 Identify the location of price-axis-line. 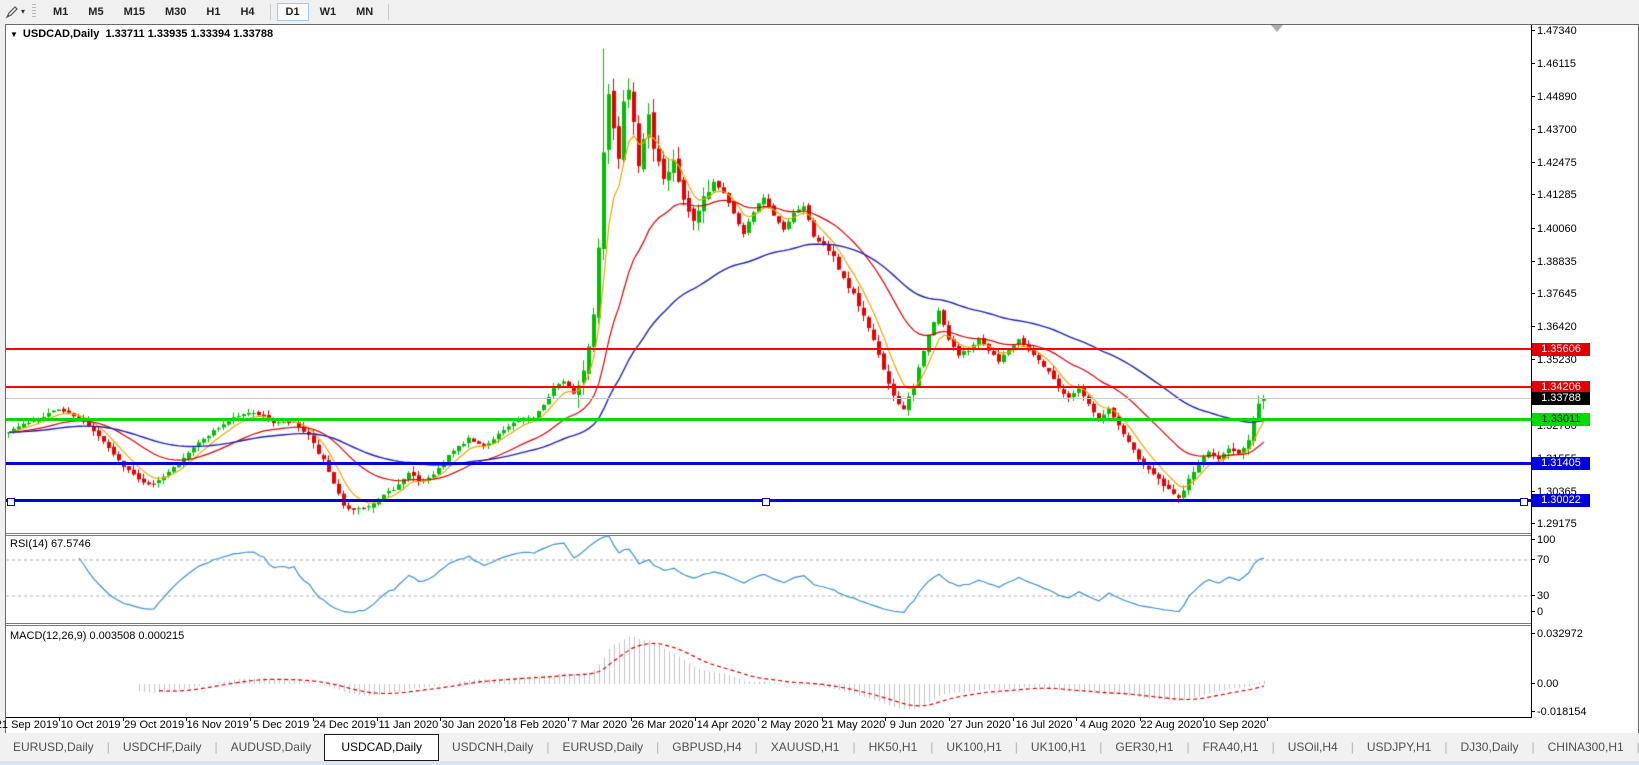
(1531, 371).